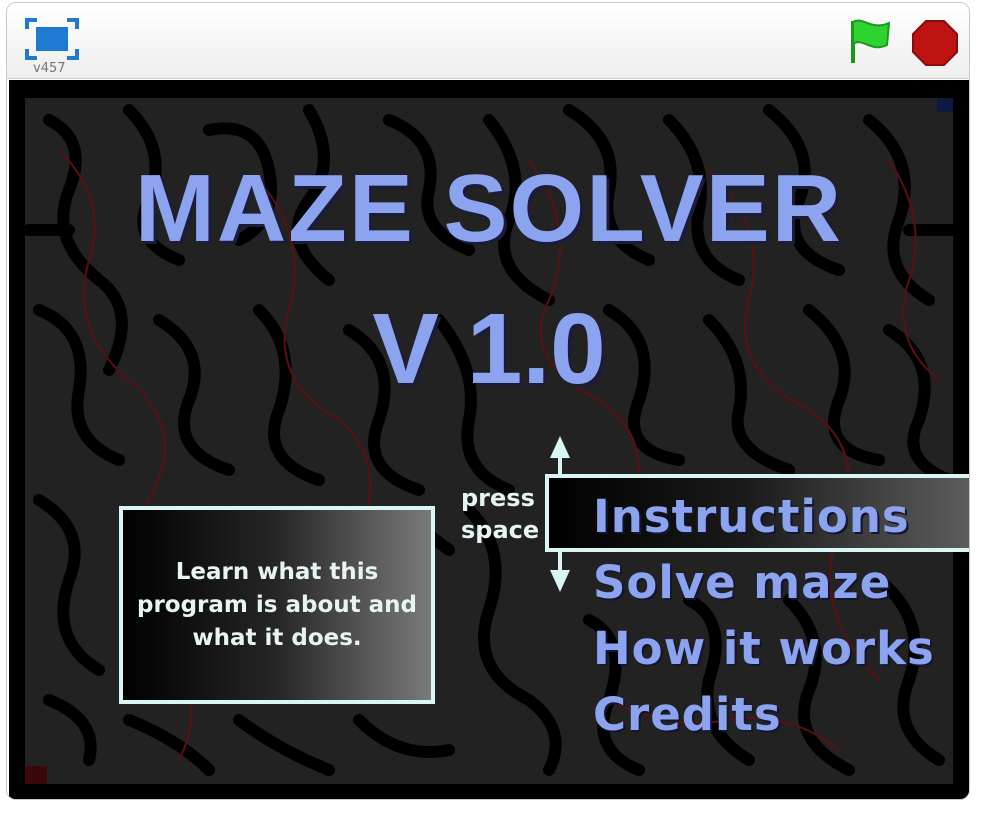 This screenshot has height=818, width=986. I want to click on green-flag-icon, so click(871, 41).